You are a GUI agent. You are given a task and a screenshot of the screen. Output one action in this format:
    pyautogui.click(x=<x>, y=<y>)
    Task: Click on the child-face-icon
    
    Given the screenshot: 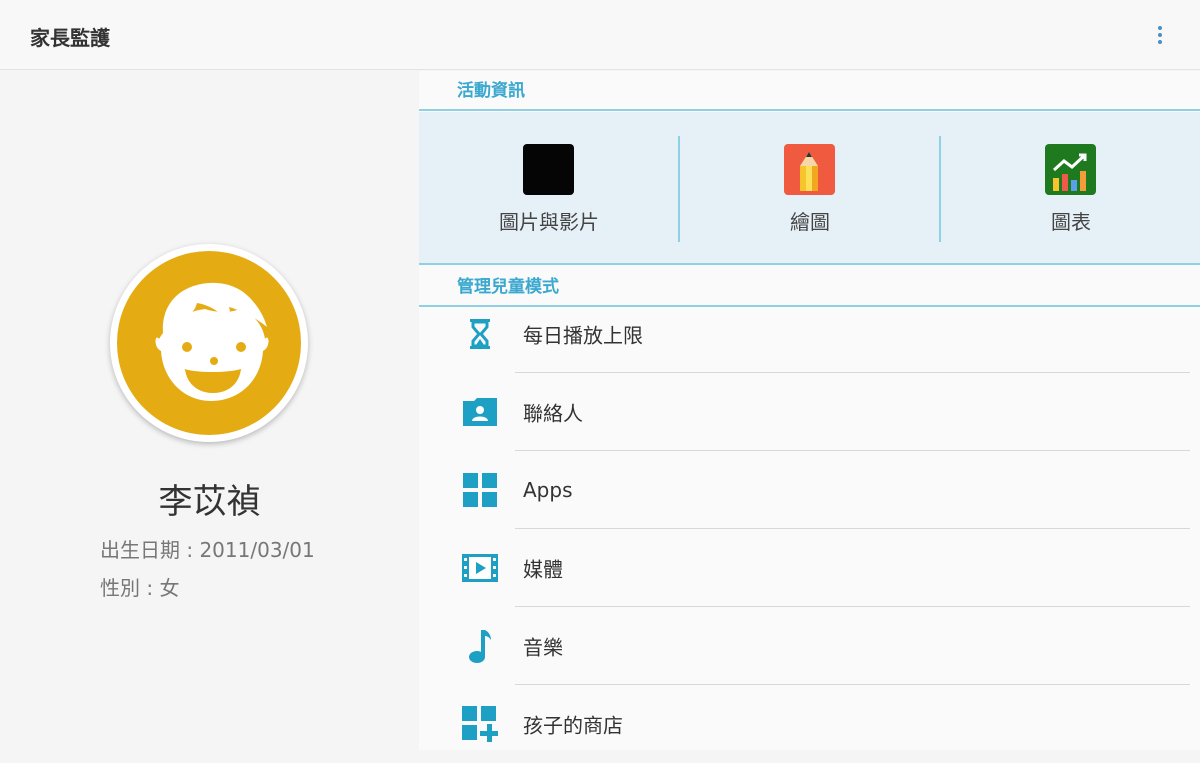 What is the action you would take?
    pyautogui.click(x=209, y=343)
    